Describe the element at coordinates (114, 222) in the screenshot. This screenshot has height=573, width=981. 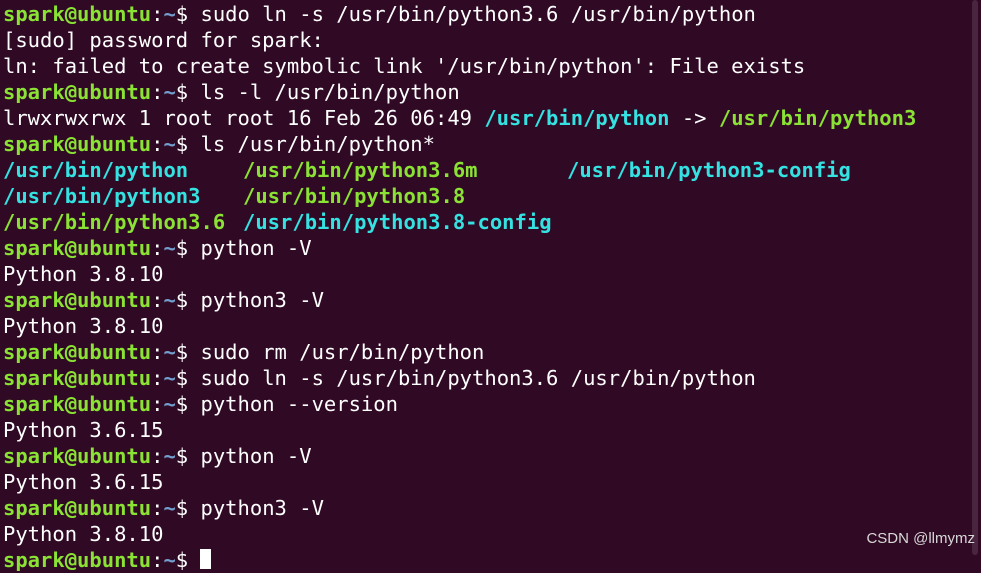
I see `ls-entry: /usr/bin/python3.6` at that location.